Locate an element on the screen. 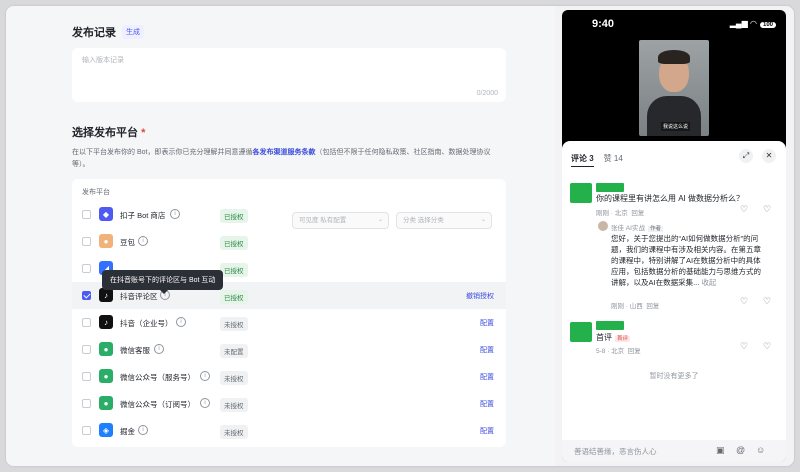  notes-counter: 0/2000 is located at coordinates (487, 93).